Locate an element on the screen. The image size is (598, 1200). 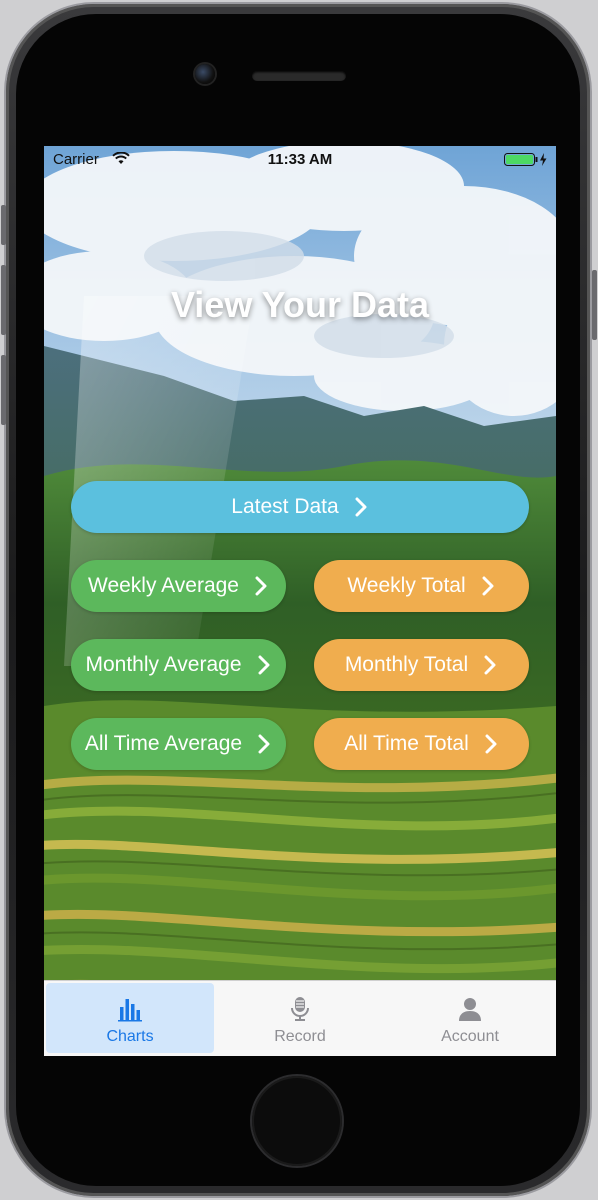
power-button is located at coordinates (594, 305).